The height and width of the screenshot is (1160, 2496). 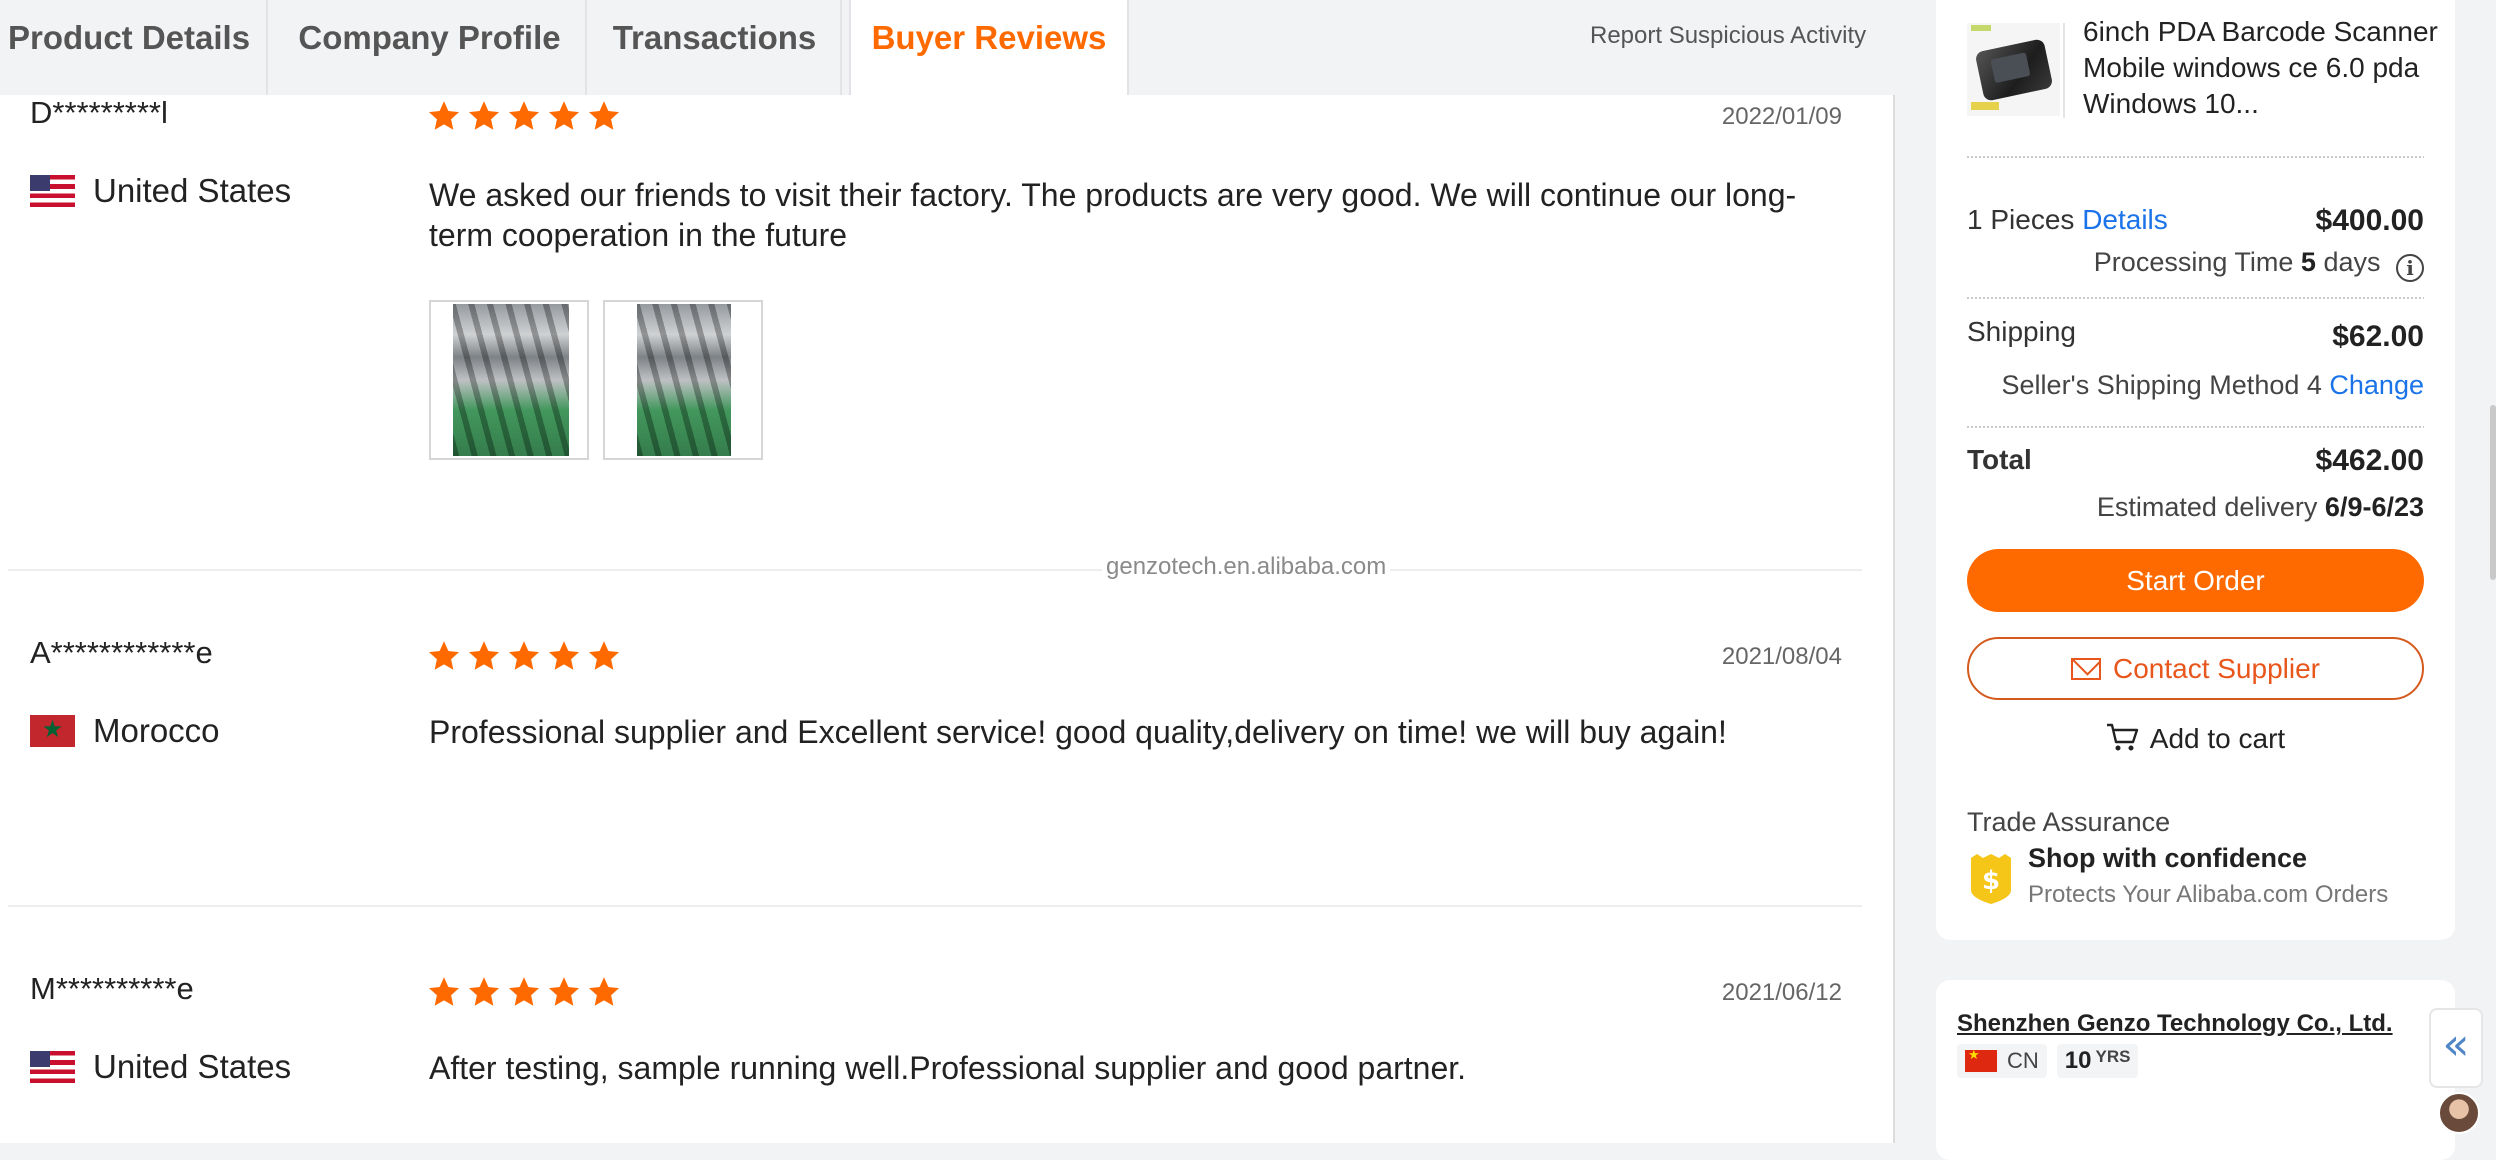 What do you see at coordinates (2352, 262) in the screenshot?
I see `processing-unit: days` at bounding box center [2352, 262].